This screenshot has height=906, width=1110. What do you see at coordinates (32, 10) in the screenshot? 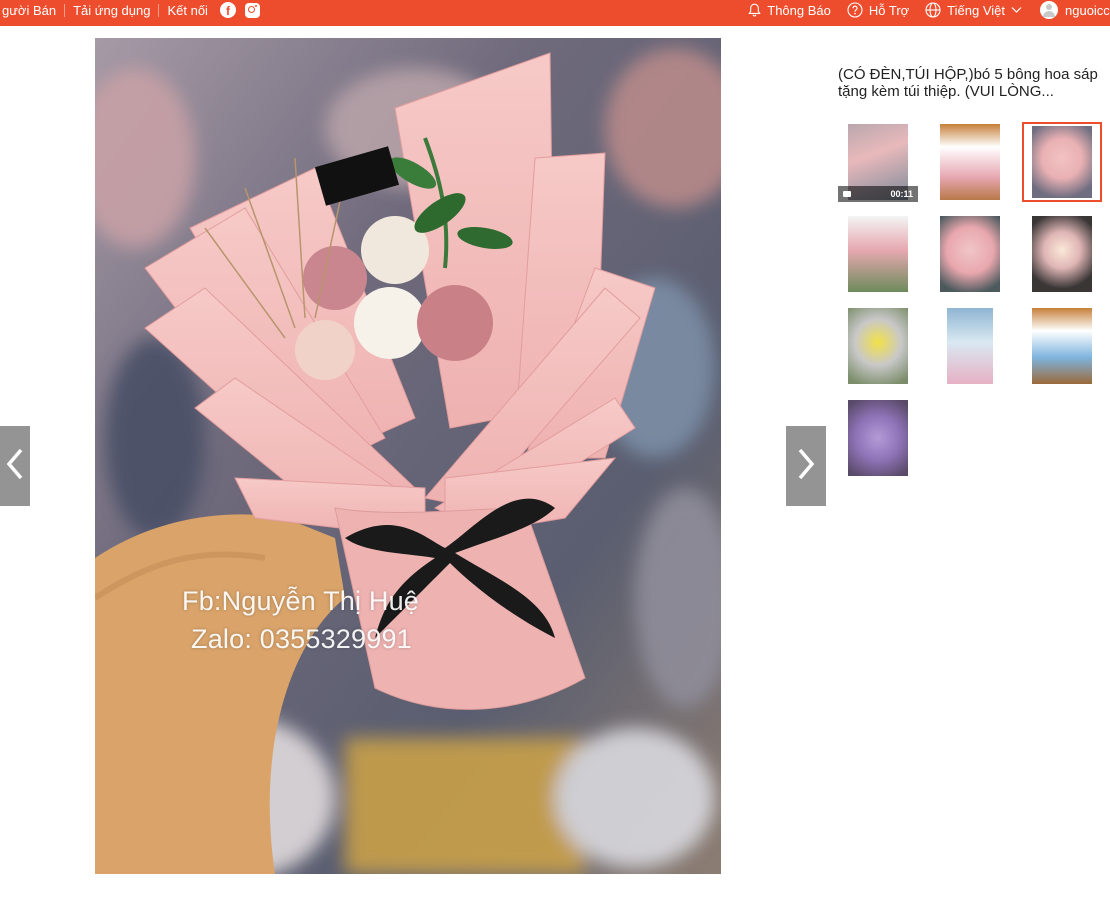
I see `seller-channel-link: gười Bán` at bounding box center [32, 10].